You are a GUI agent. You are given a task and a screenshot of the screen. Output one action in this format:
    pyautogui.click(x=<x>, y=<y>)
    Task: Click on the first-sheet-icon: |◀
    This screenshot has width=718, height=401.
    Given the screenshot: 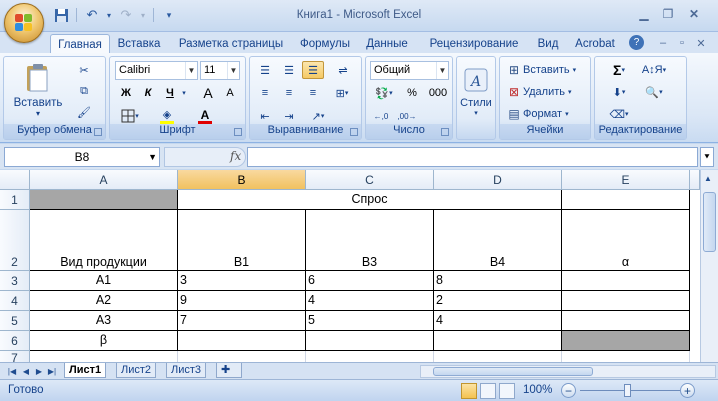 What is the action you would take?
    pyautogui.click(x=12, y=371)
    